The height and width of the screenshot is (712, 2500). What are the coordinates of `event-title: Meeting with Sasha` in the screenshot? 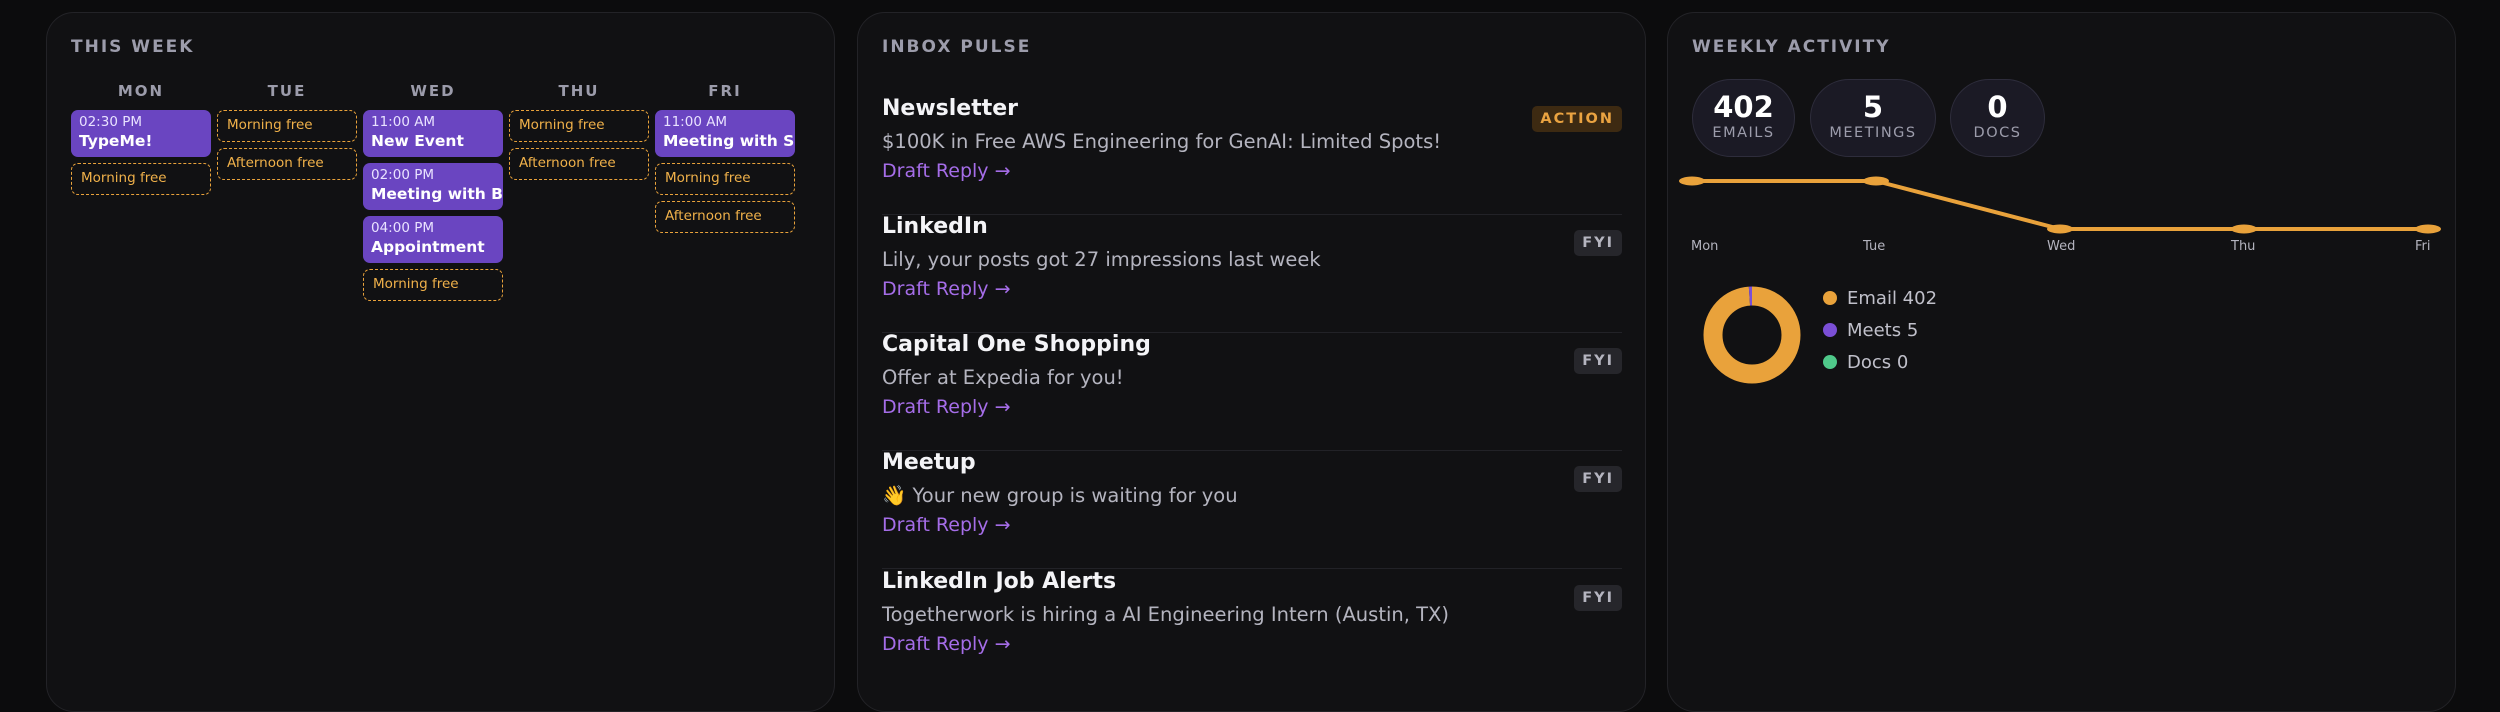 It's located at (729, 141).